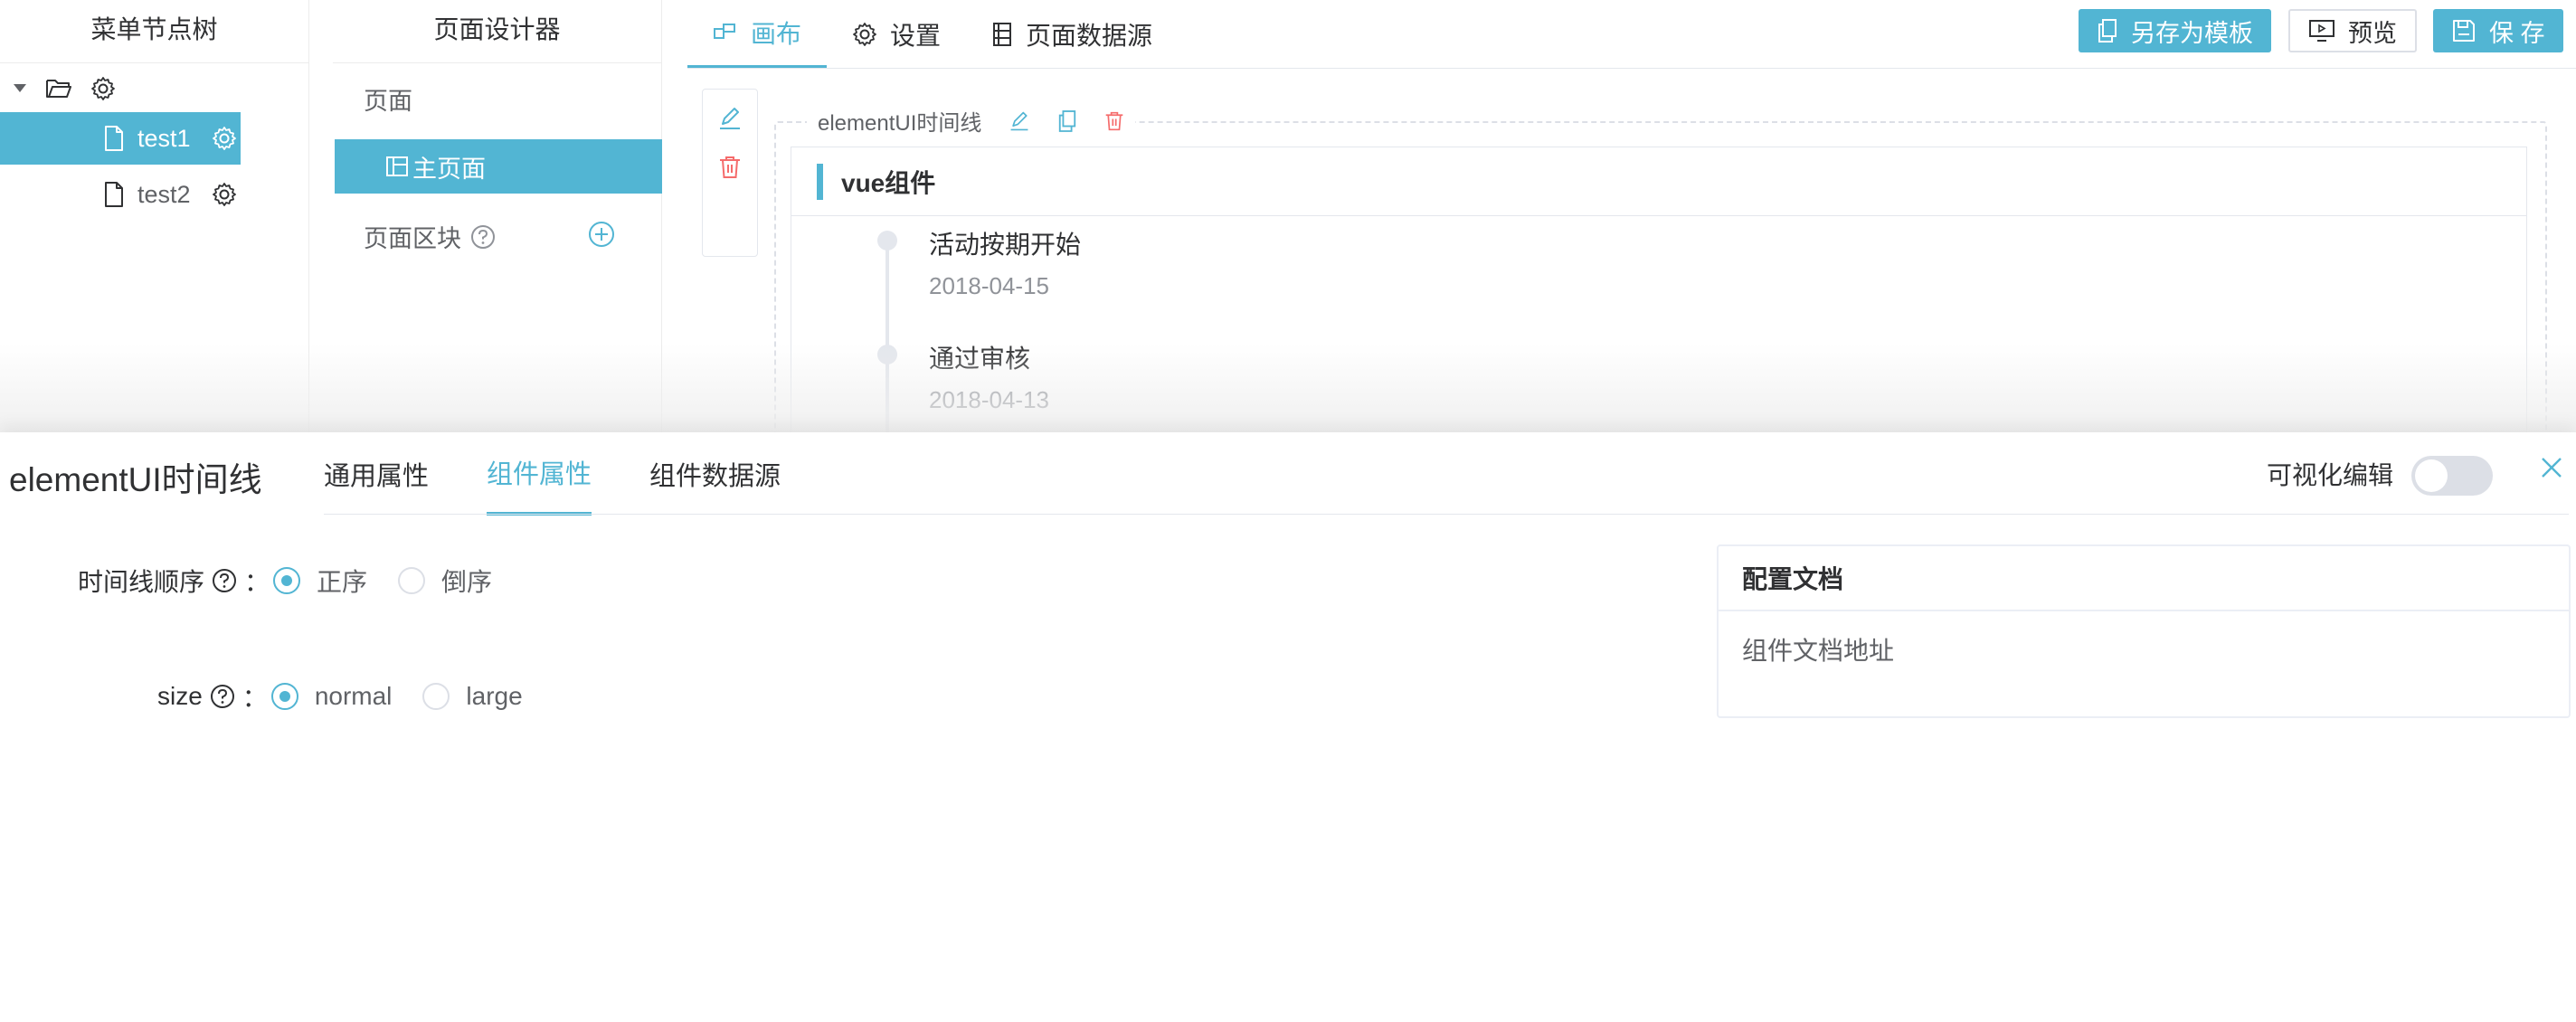  Describe the element at coordinates (397, 167) in the screenshot. I see `layout-icon` at that location.